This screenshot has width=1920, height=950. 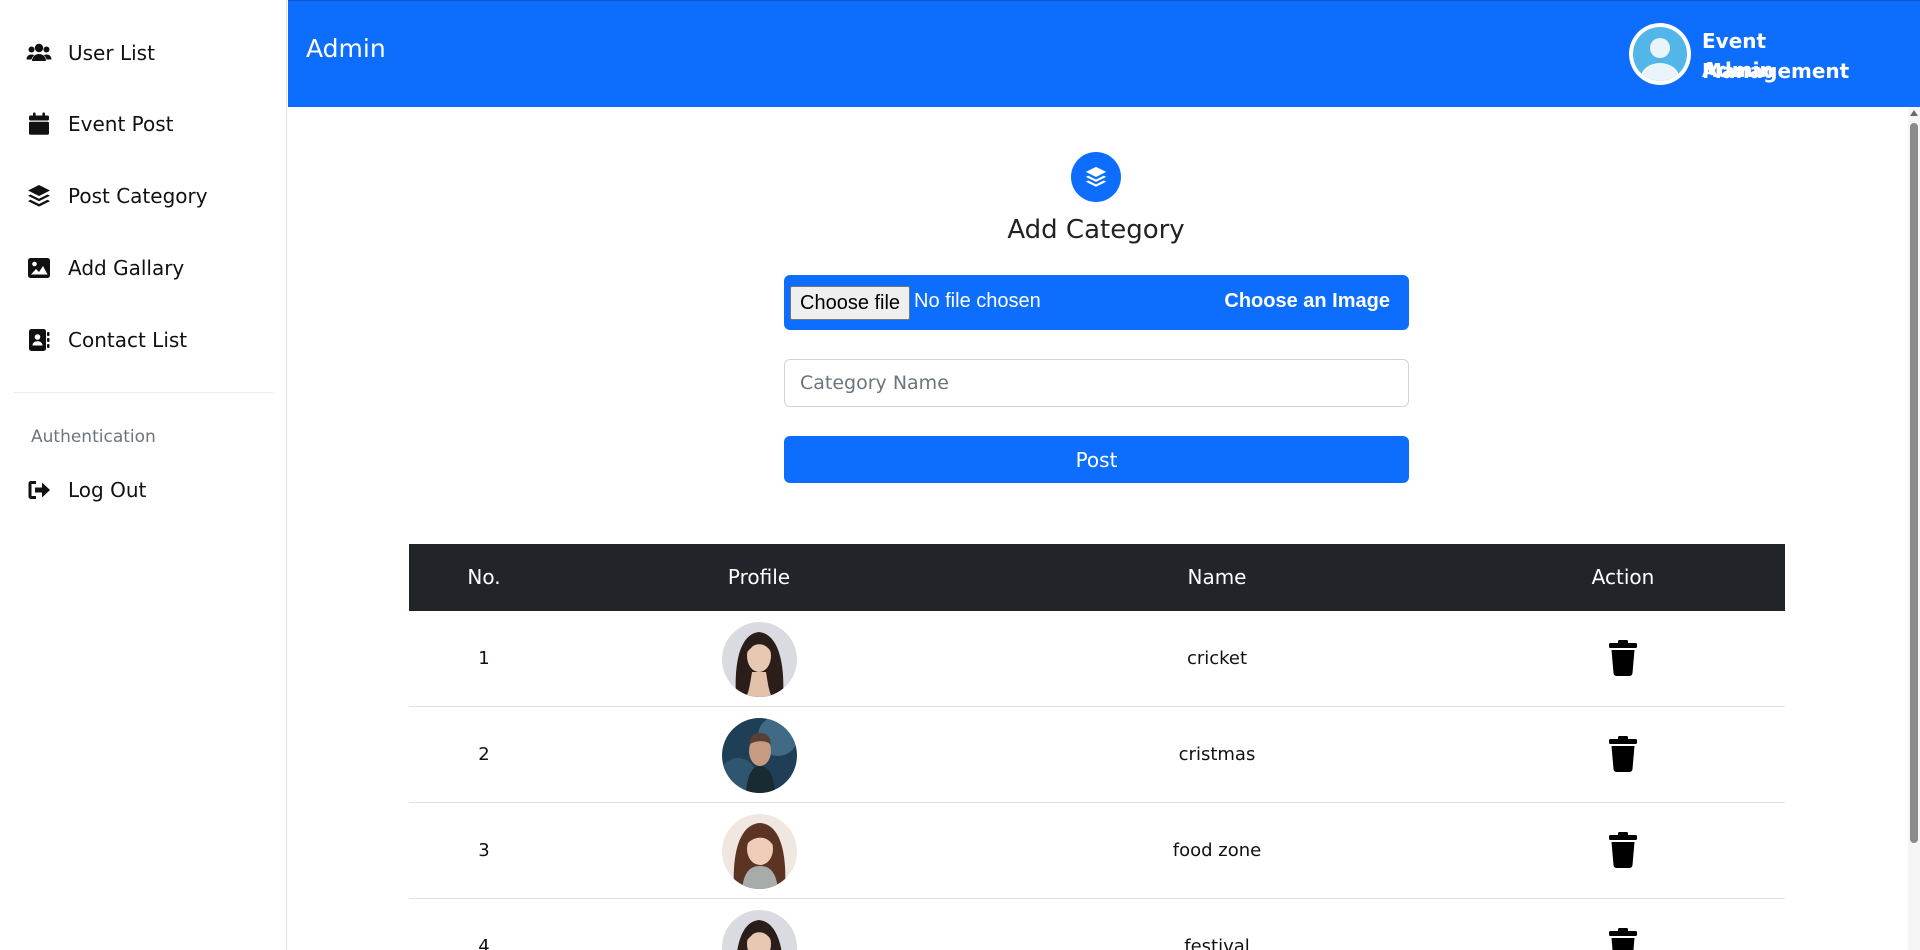 I want to click on sidebar-item-label: Post Category, so click(x=138, y=196).